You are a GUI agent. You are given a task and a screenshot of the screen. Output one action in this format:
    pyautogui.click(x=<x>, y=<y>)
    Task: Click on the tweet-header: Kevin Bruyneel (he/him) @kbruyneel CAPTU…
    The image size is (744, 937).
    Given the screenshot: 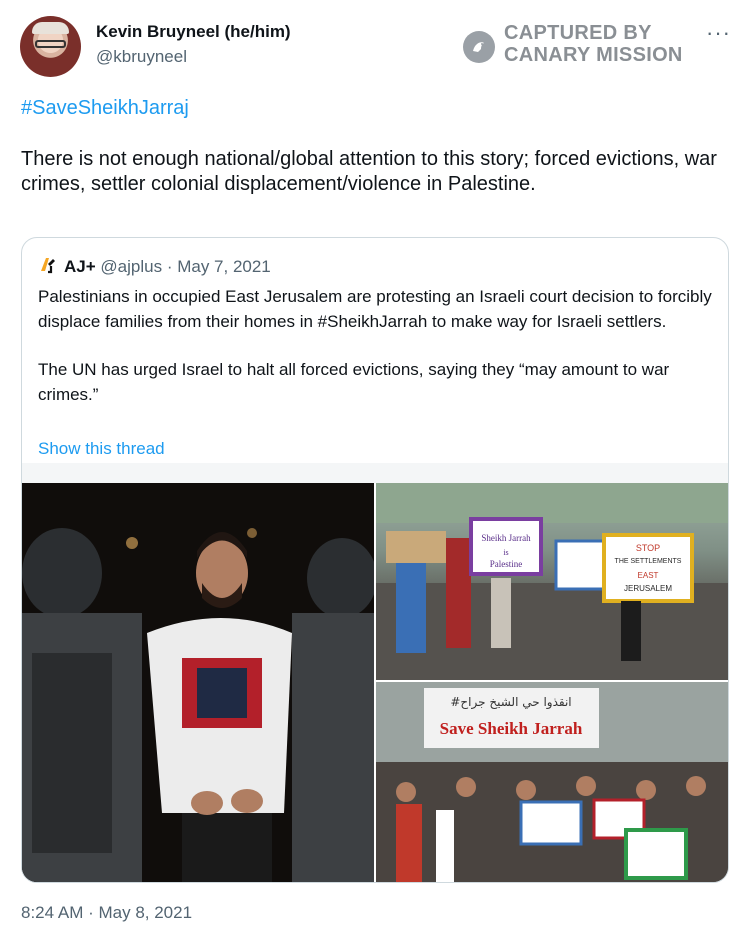 What is the action you would take?
    pyautogui.click(x=375, y=48)
    